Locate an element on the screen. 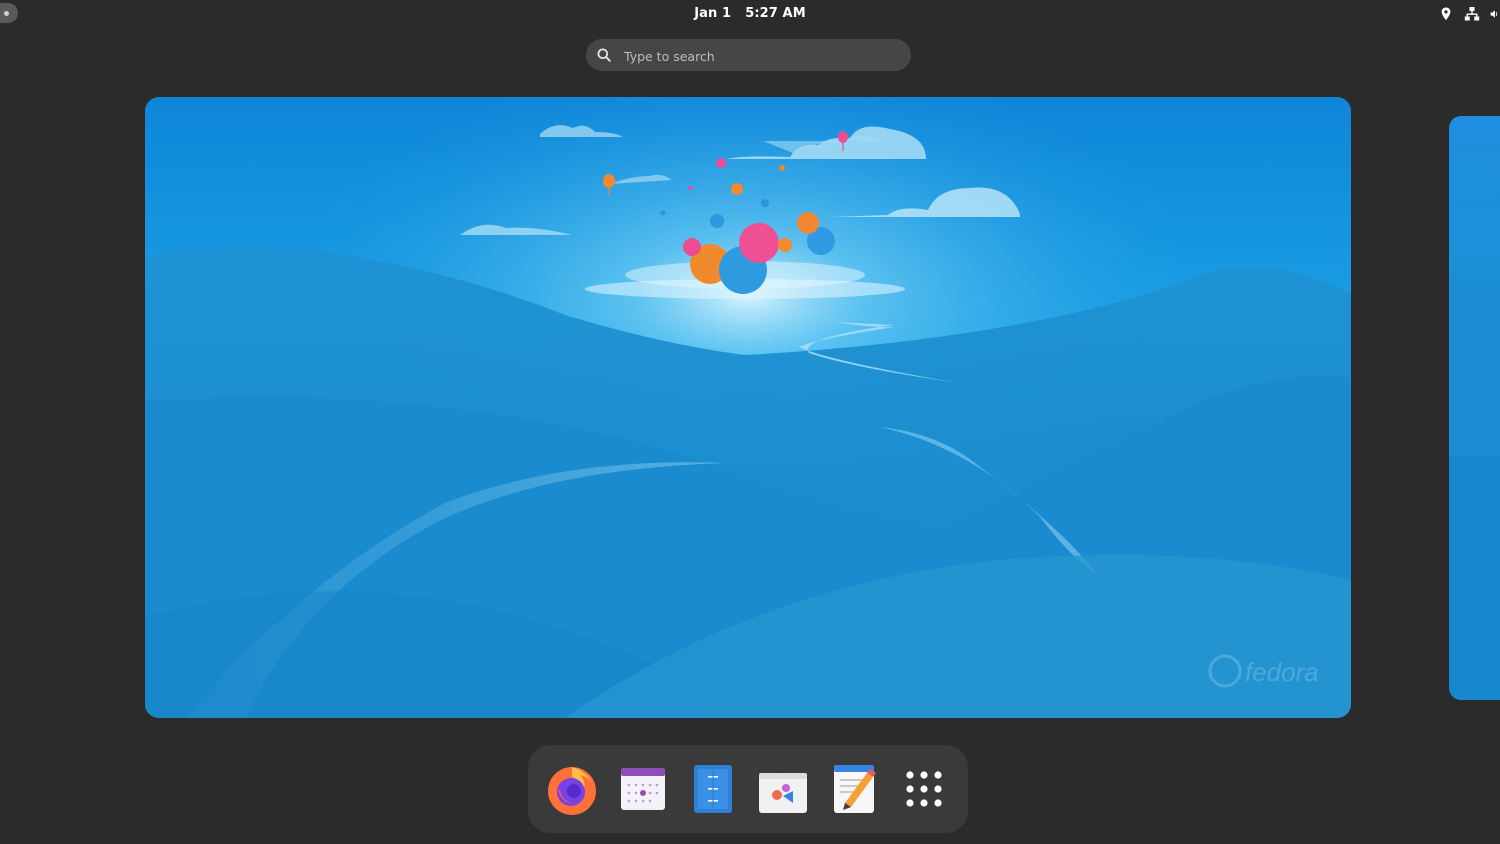  svg-text: fedora is located at coordinates (1282, 672).